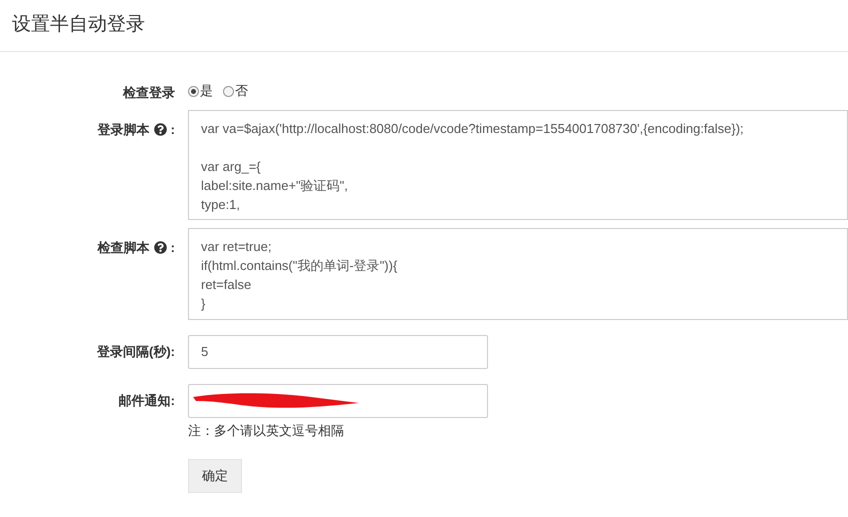  Describe the element at coordinates (206, 91) in the screenshot. I see `radio-label: 是` at that location.